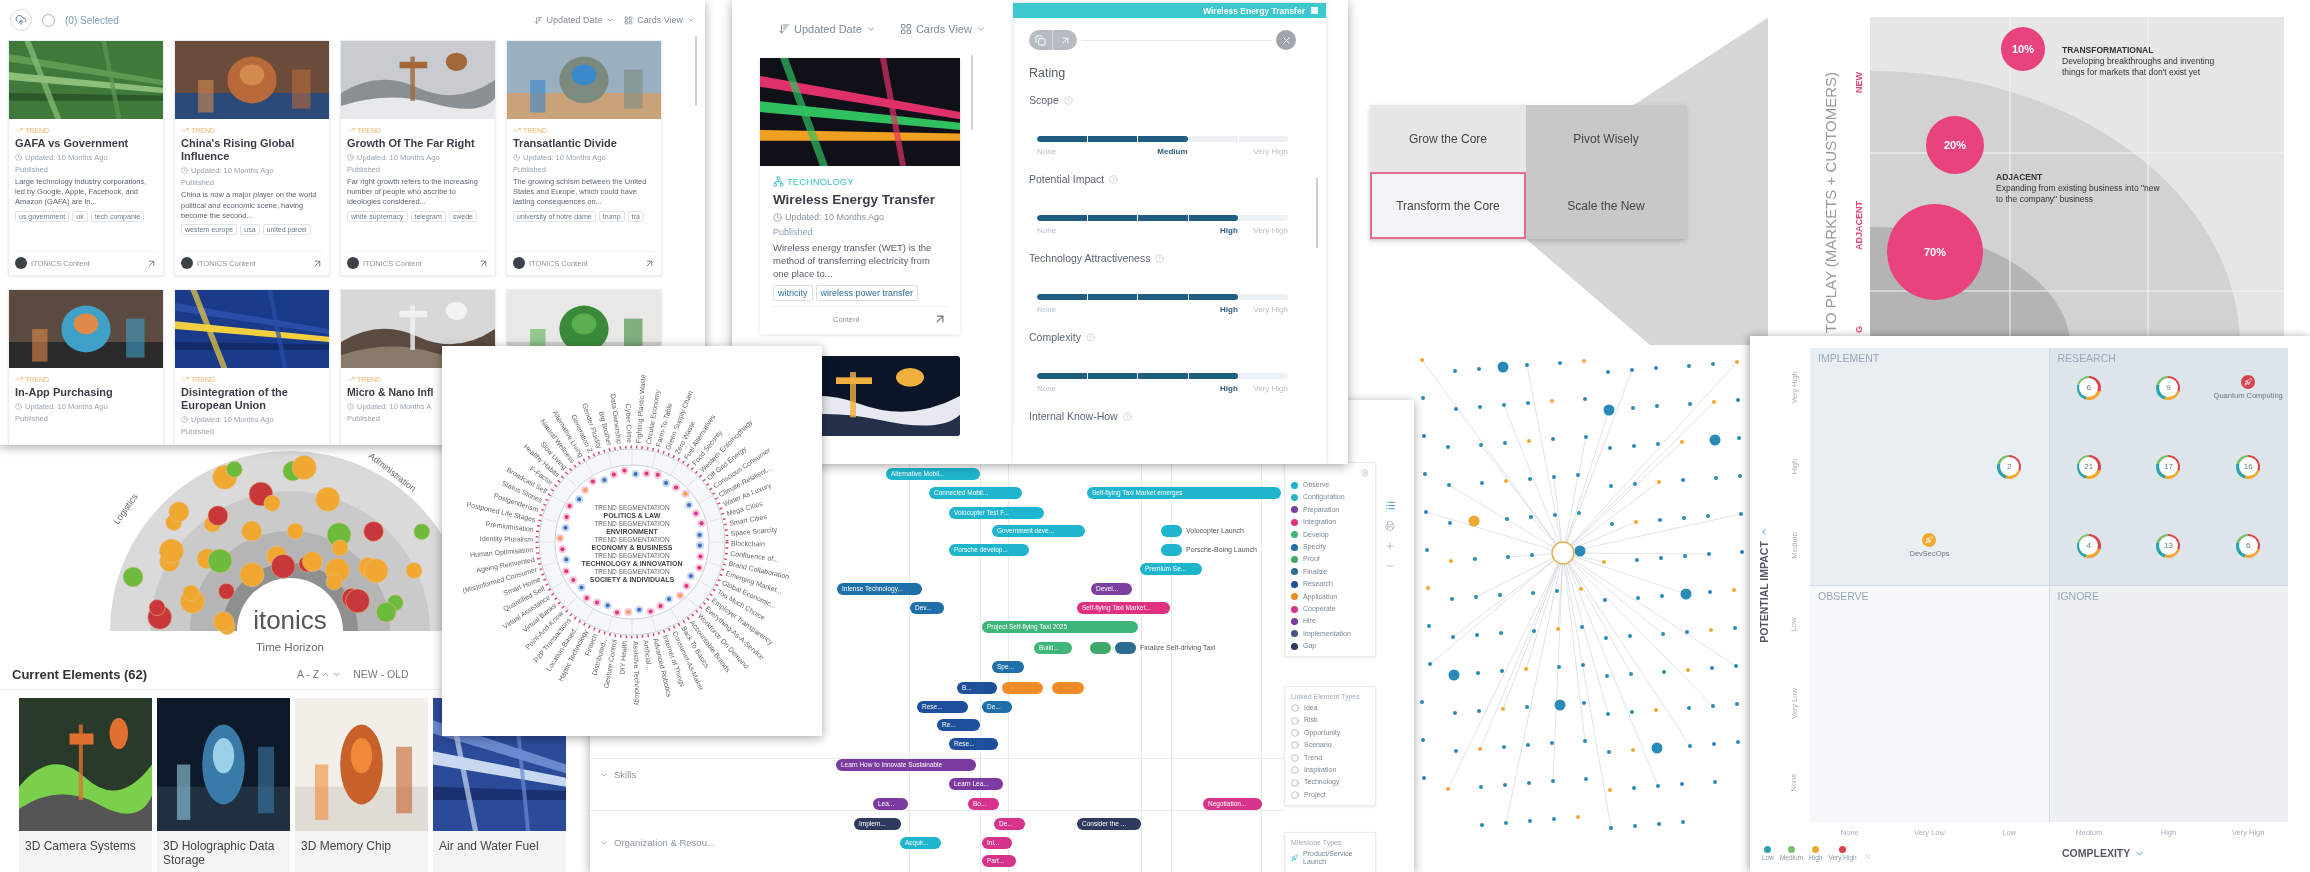 Image resolution: width=2310 pixels, height=872 pixels. I want to click on card-title: Growth Of The Far Right, so click(411, 144).